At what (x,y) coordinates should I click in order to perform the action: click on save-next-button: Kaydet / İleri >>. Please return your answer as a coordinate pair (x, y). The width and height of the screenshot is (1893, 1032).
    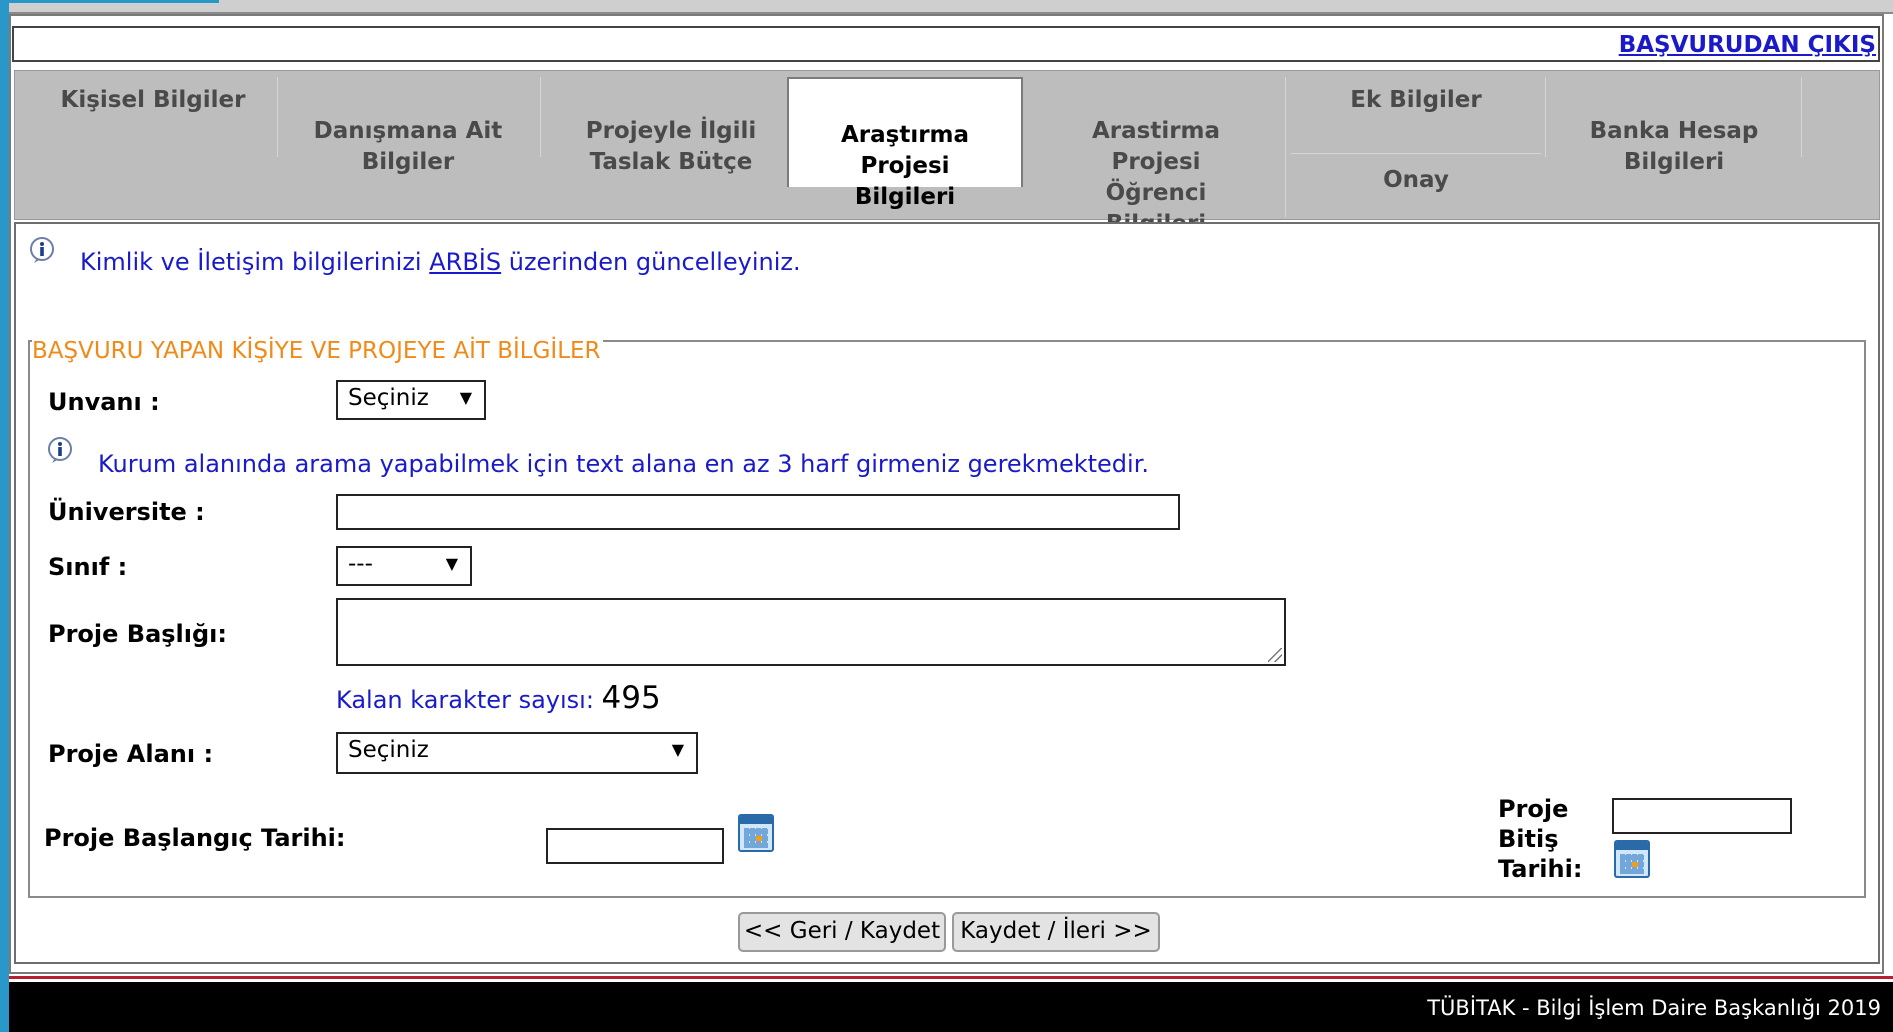
    Looking at the image, I should click on (1056, 932).